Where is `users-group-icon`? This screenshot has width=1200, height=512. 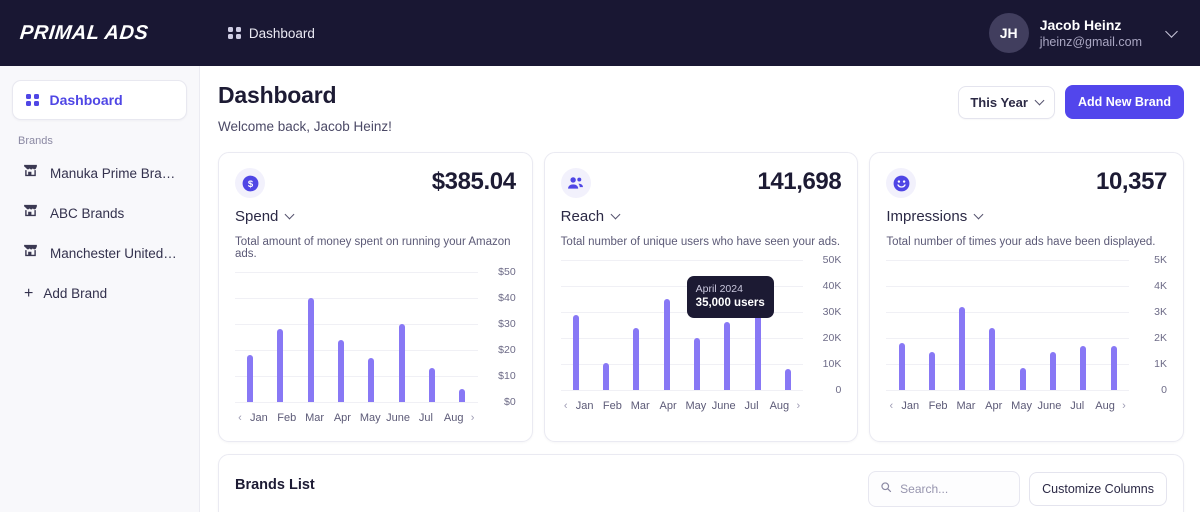
users-group-icon is located at coordinates (575, 183).